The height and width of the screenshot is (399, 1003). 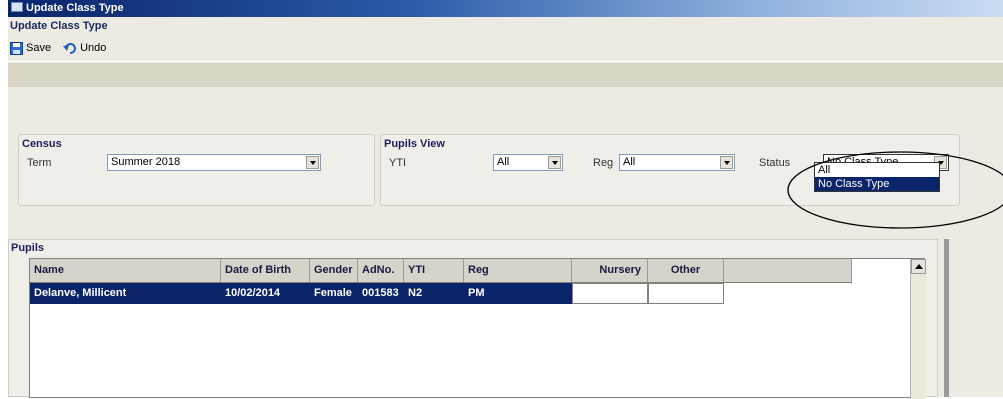 What do you see at coordinates (59, 26) in the screenshot?
I see `page-title: Update Class Type` at bounding box center [59, 26].